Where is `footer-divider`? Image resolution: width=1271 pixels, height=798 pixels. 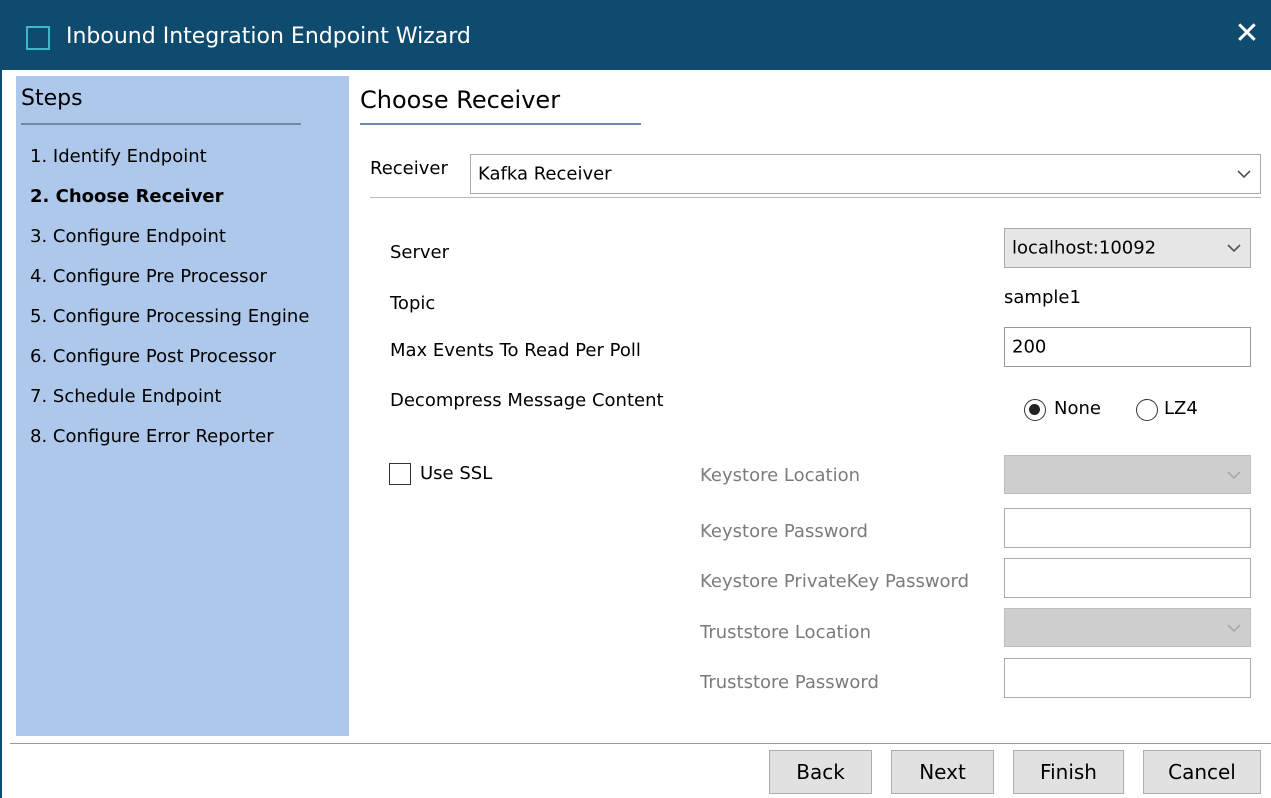
footer-divider is located at coordinates (640, 743).